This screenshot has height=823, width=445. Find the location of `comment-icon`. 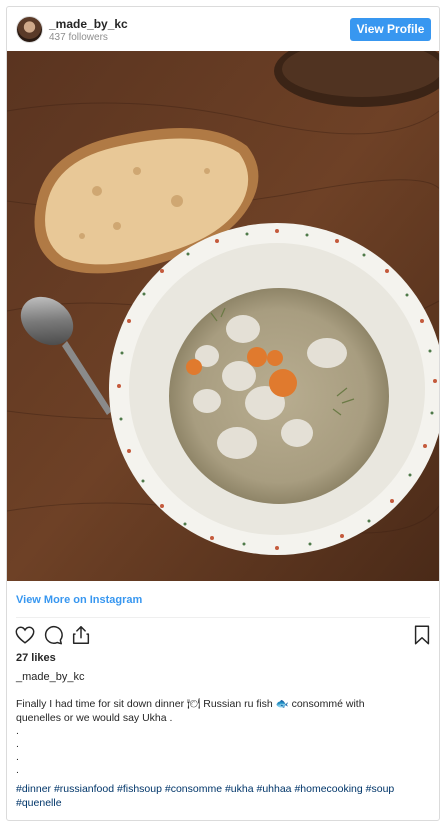

comment-icon is located at coordinates (53, 635).